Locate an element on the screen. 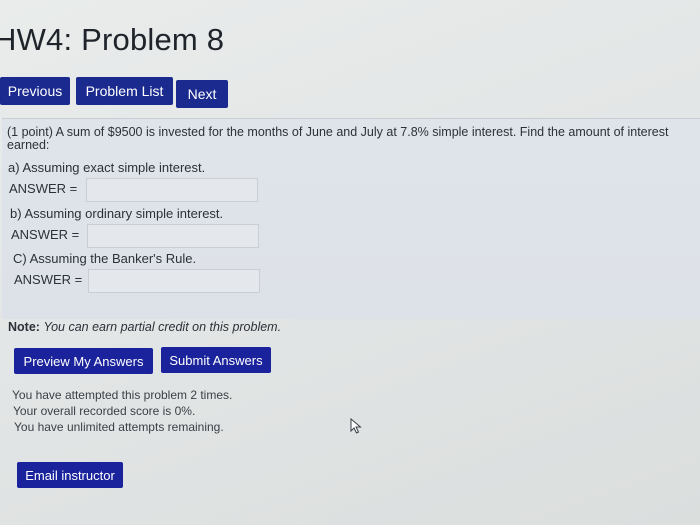  problem-list-button: Problem List is located at coordinates (124, 91).